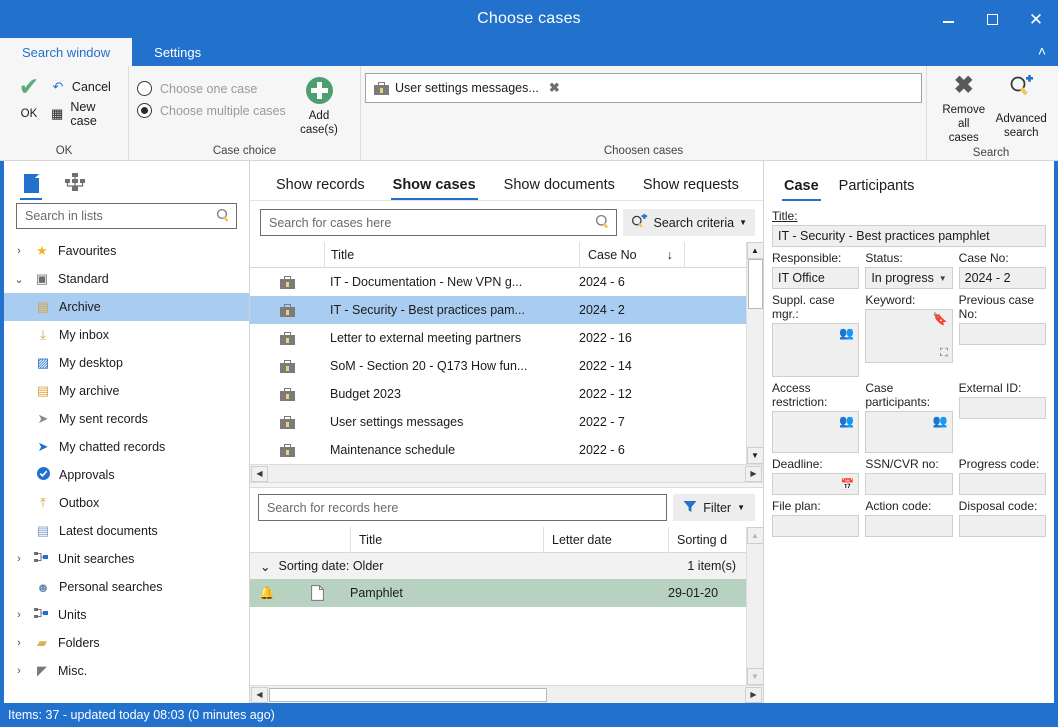  I want to click on sidebar-item-my-sent-records: ➤ My sent records, so click(126, 419).